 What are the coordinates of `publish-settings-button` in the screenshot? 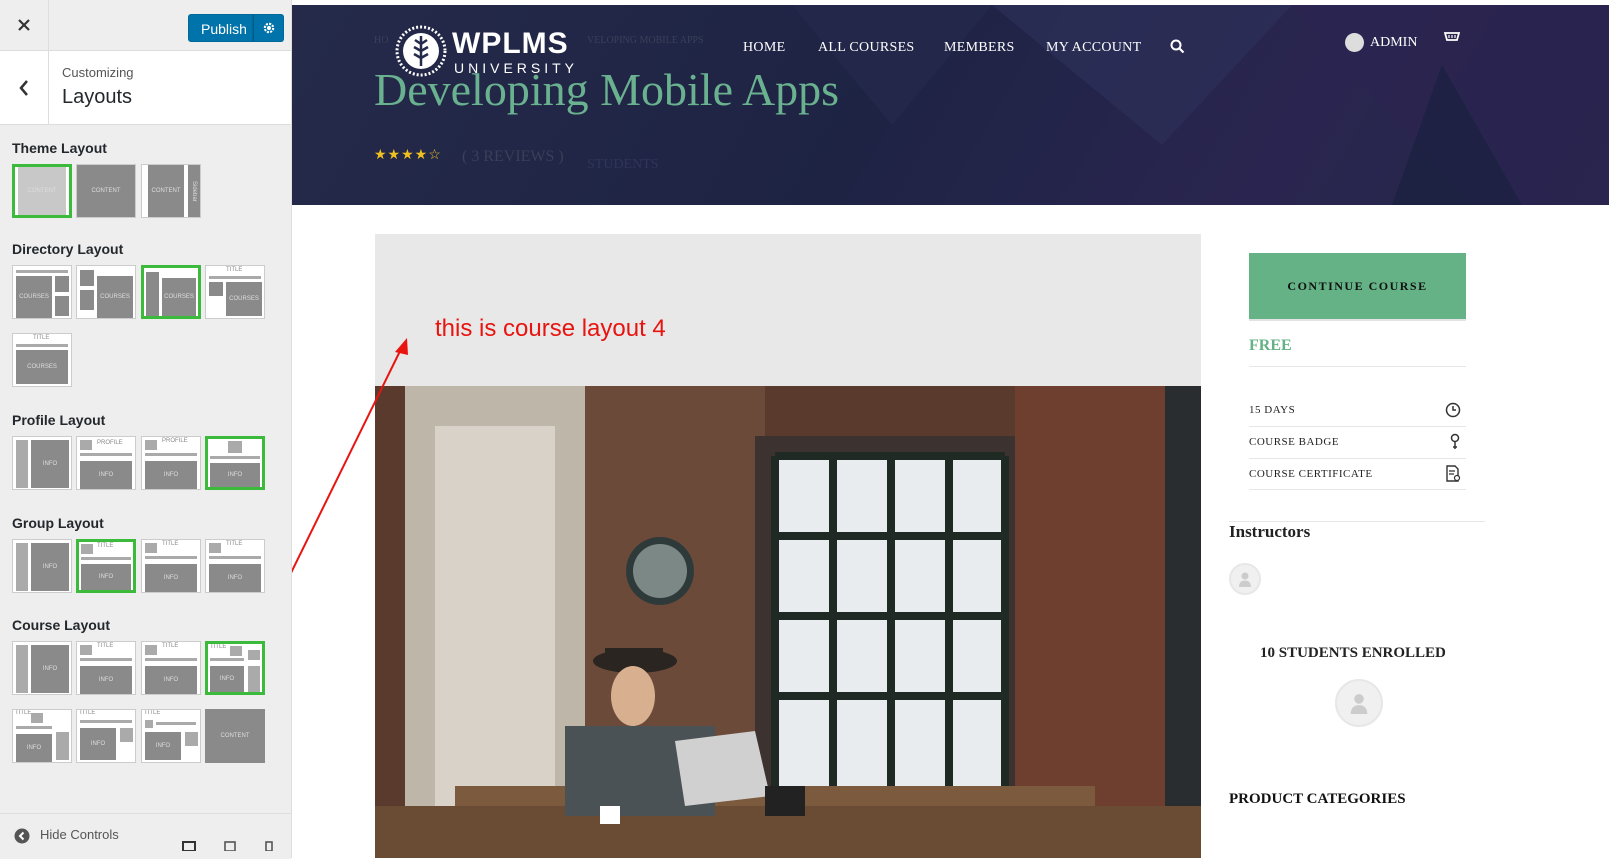 It's located at (268, 28).